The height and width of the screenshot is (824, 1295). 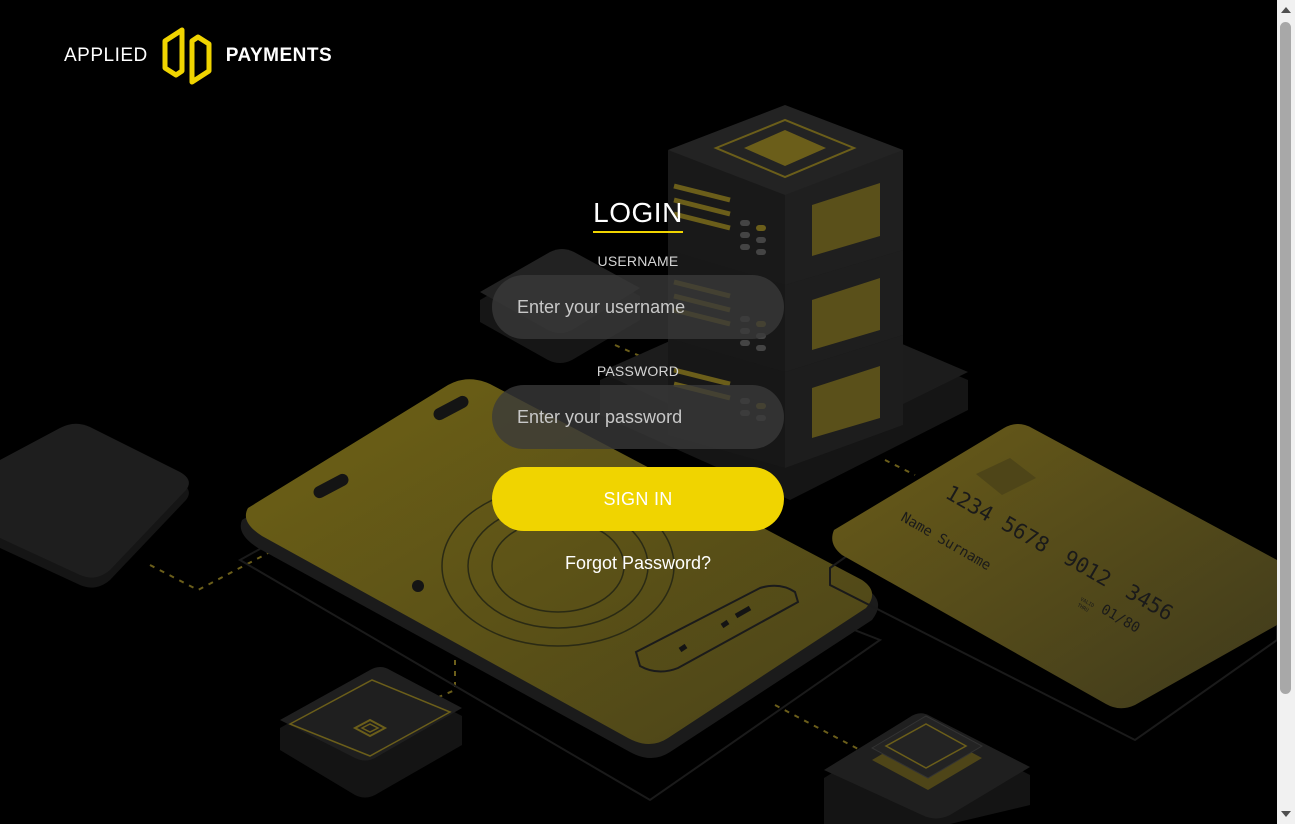 I want to click on brand-logo: APPLIED PAYMENTS, so click(x=198, y=56).